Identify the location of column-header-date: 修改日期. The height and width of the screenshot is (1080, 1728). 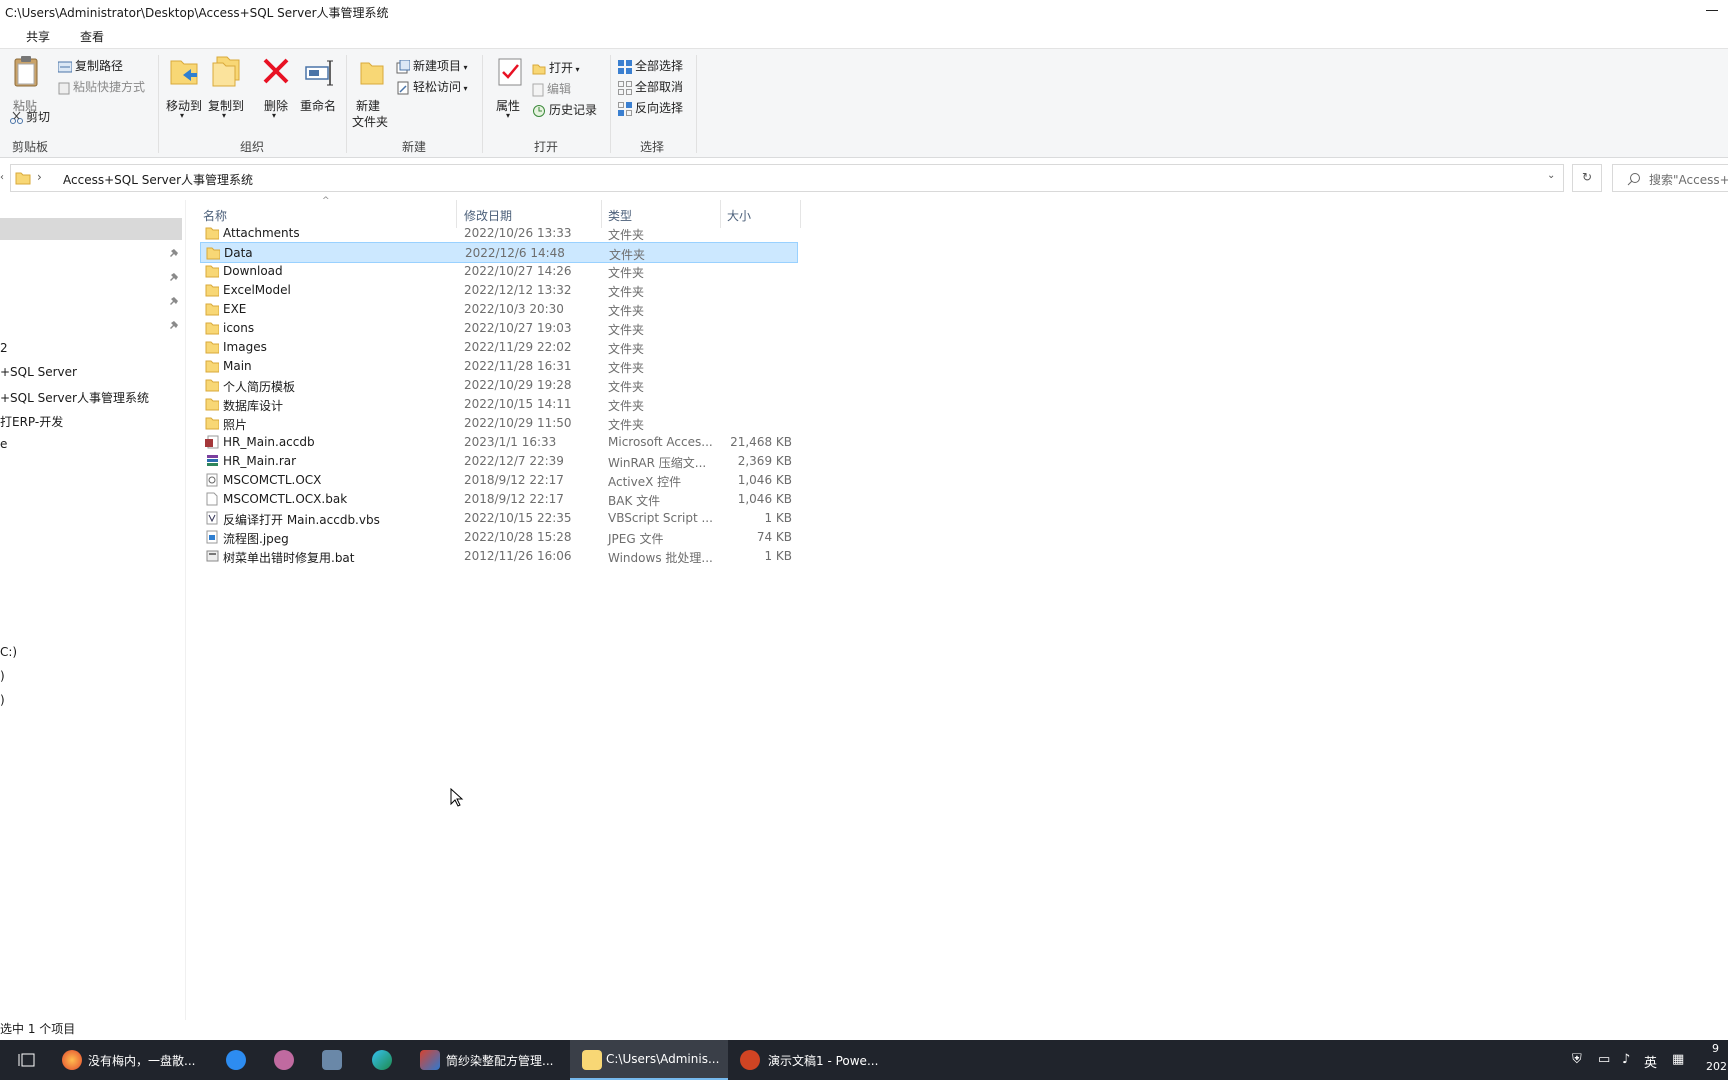
(488, 215).